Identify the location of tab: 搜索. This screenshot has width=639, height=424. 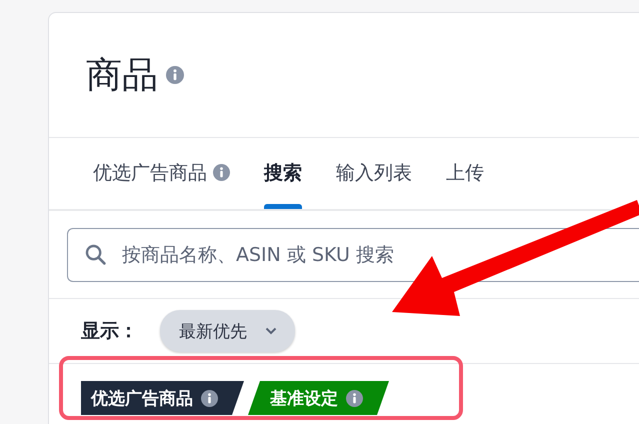
(283, 172).